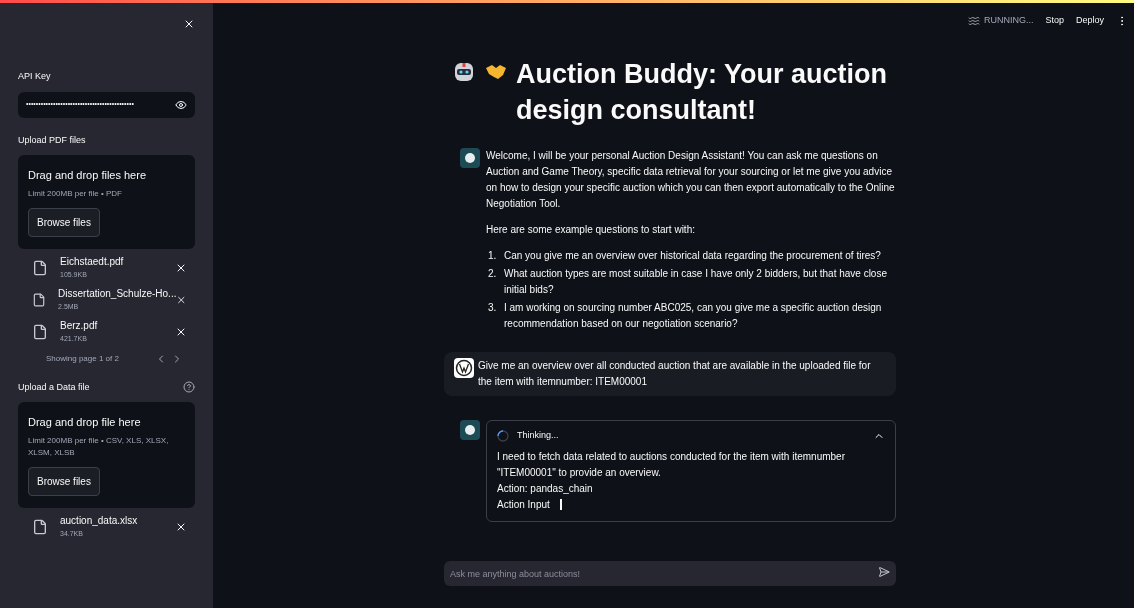  I want to click on list-number: 1., so click(492, 256).